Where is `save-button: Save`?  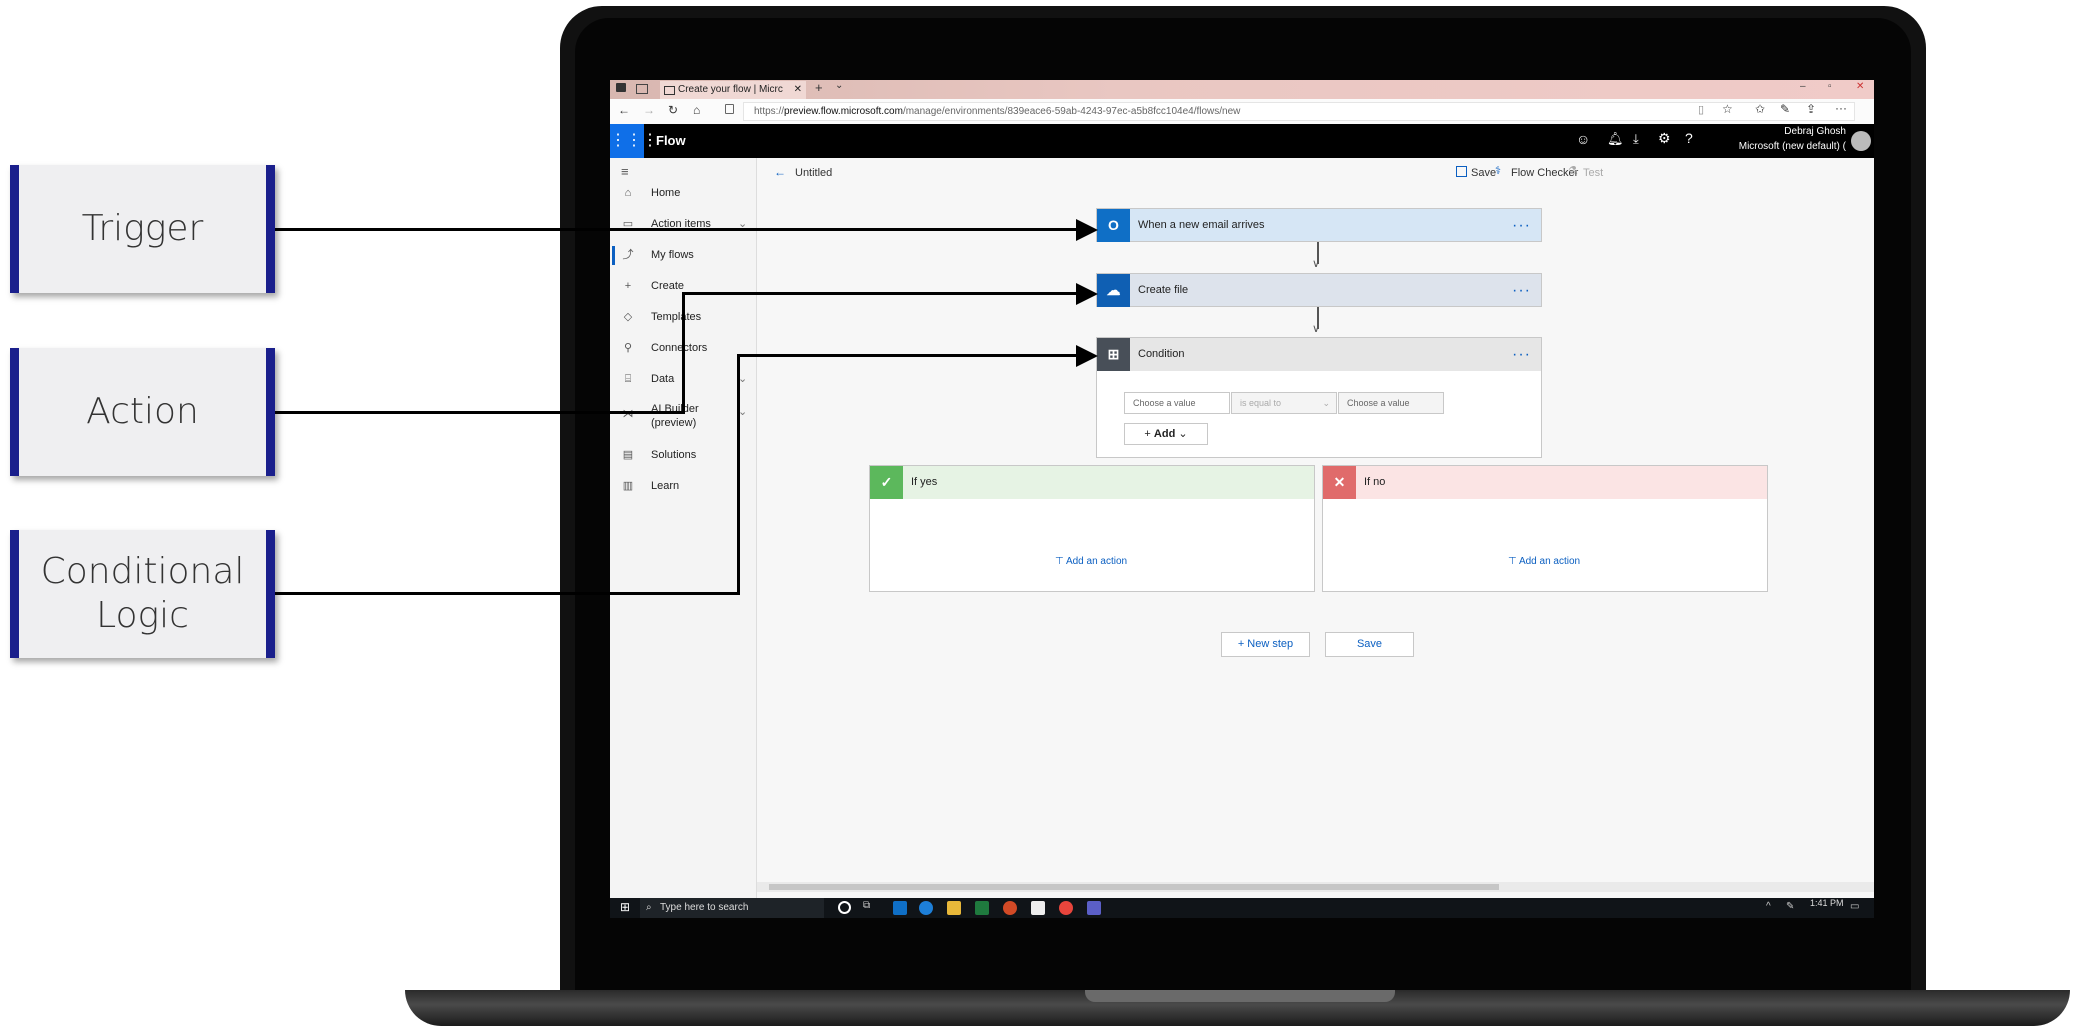
save-button: Save is located at coordinates (1483, 173).